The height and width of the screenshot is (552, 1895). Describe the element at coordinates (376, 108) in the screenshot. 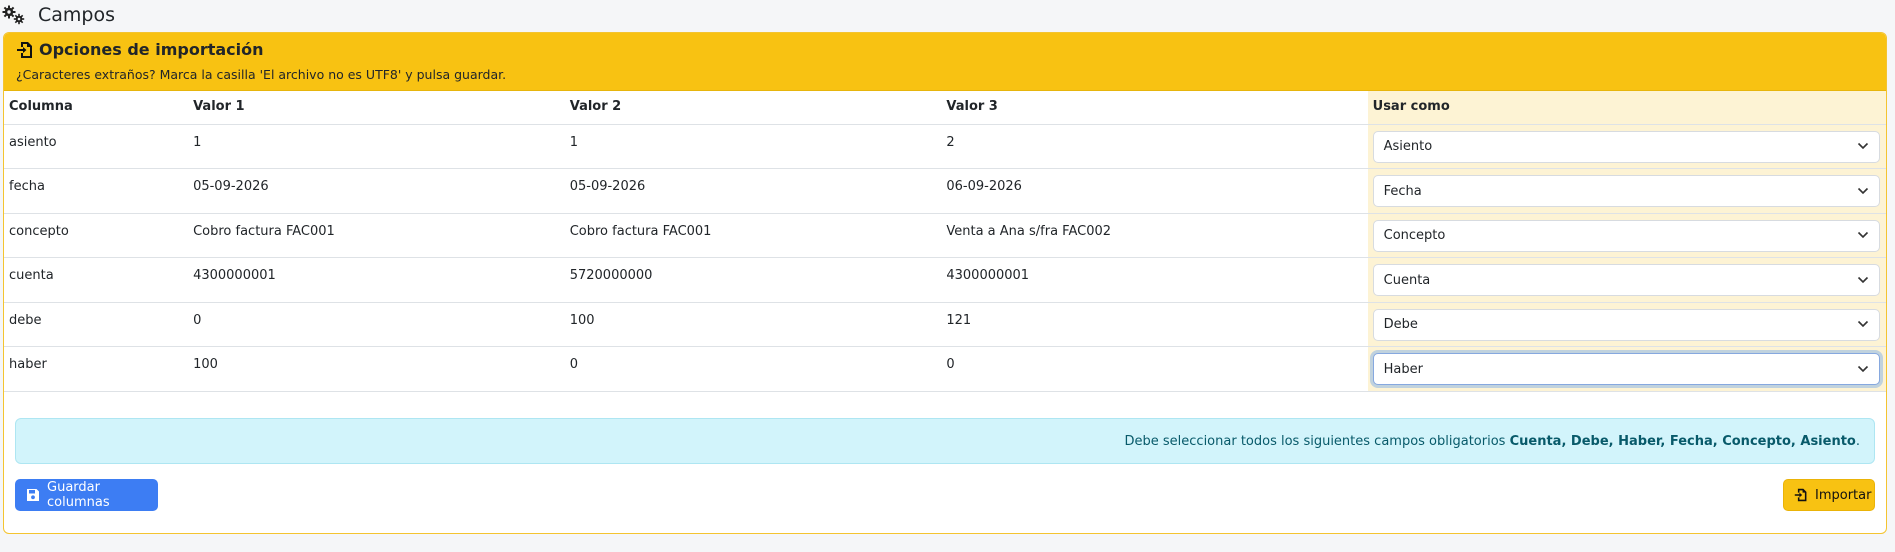

I see `header-value-1: Valor 1` at that location.